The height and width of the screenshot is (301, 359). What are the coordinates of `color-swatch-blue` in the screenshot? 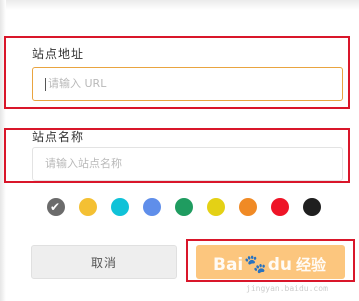 It's located at (152, 207).